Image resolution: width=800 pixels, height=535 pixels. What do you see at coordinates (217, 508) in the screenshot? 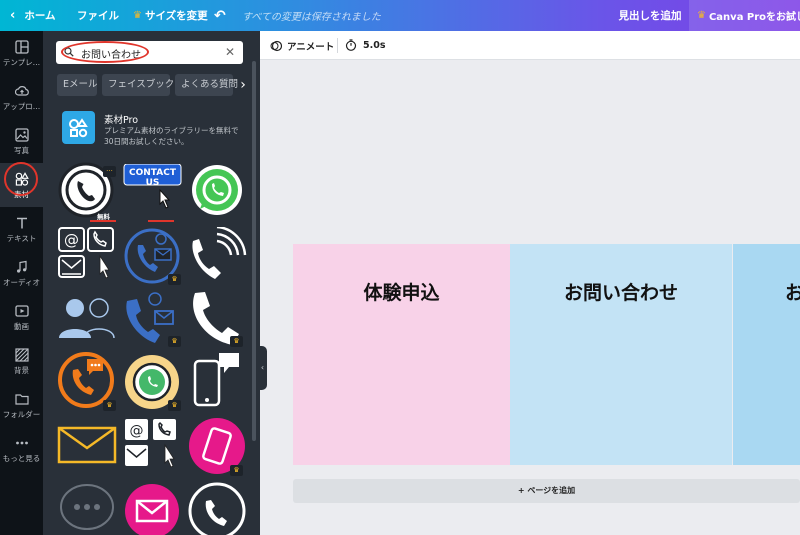
I see `phone-white-circle-element` at bounding box center [217, 508].